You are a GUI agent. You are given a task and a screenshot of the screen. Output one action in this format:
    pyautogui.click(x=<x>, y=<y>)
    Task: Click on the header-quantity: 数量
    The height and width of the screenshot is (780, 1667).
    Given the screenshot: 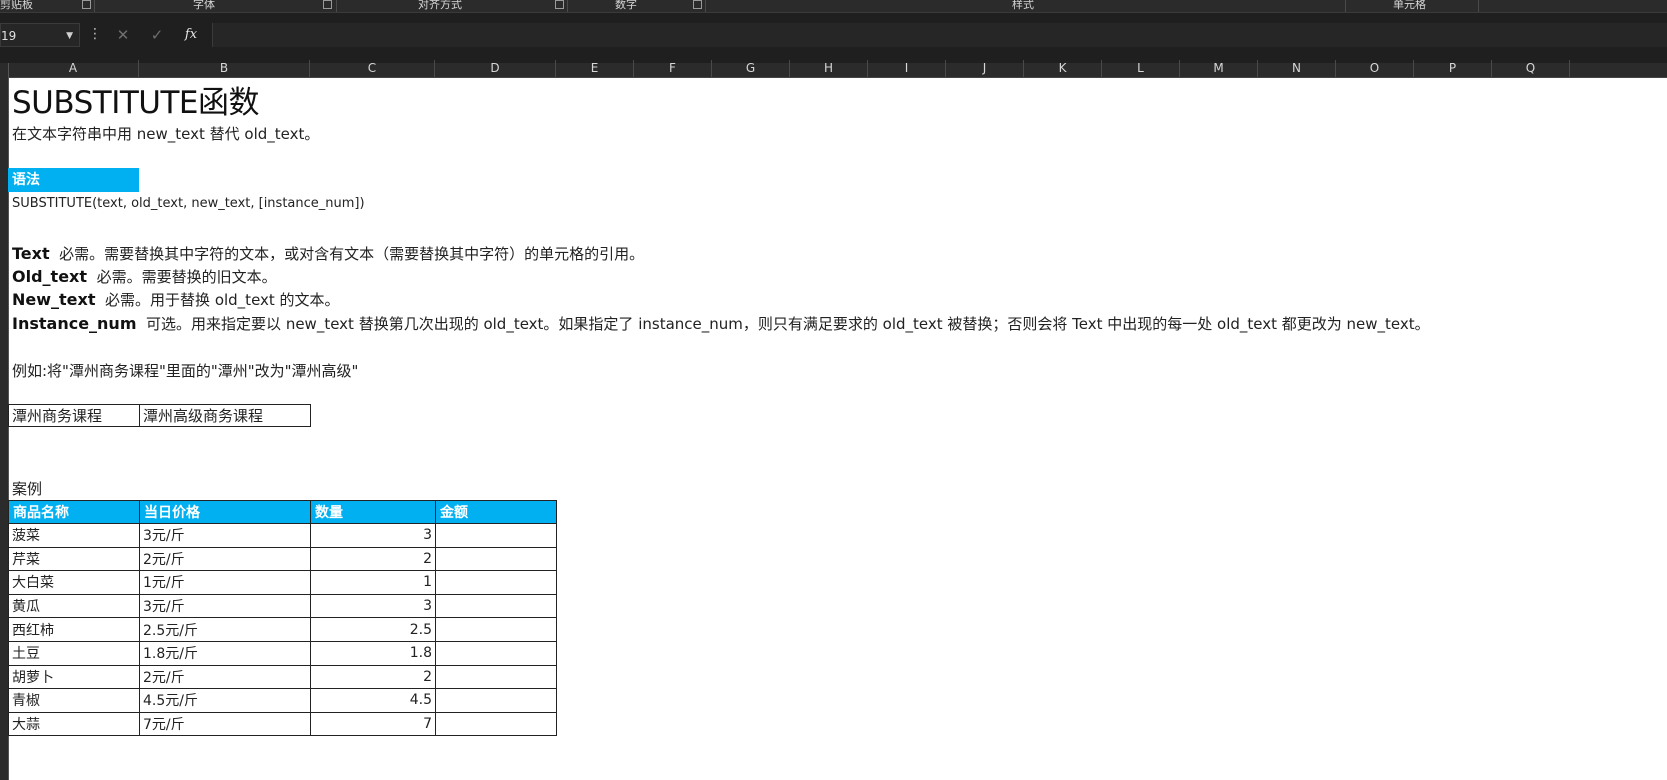 What is the action you would take?
    pyautogui.click(x=373, y=512)
    